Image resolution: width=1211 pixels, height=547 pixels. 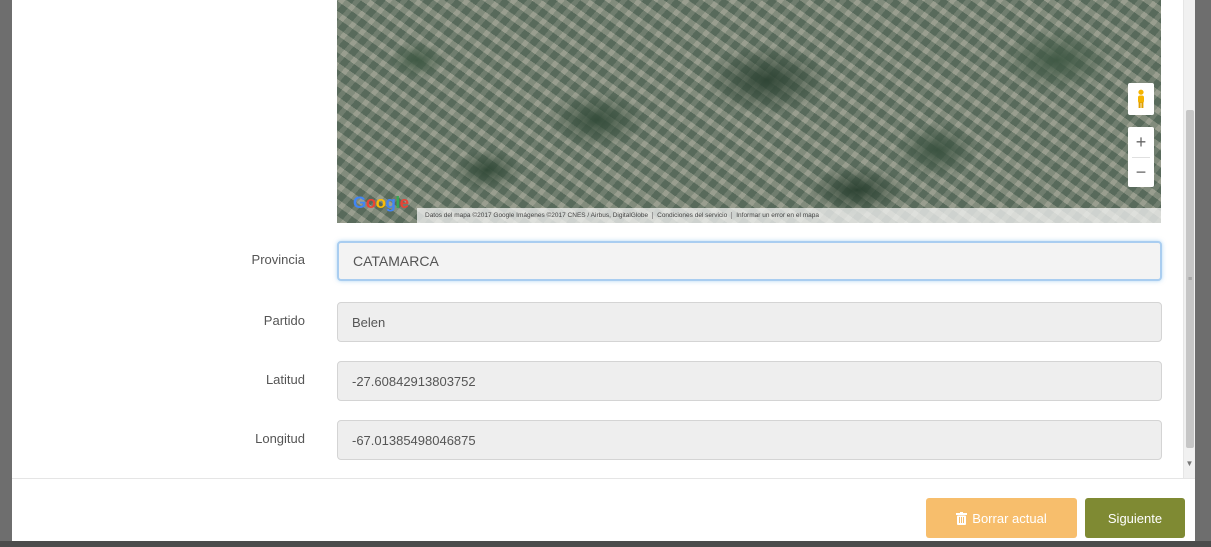 What do you see at coordinates (1203, 273) in the screenshot?
I see `backdrop-right` at bounding box center [1203, 273].